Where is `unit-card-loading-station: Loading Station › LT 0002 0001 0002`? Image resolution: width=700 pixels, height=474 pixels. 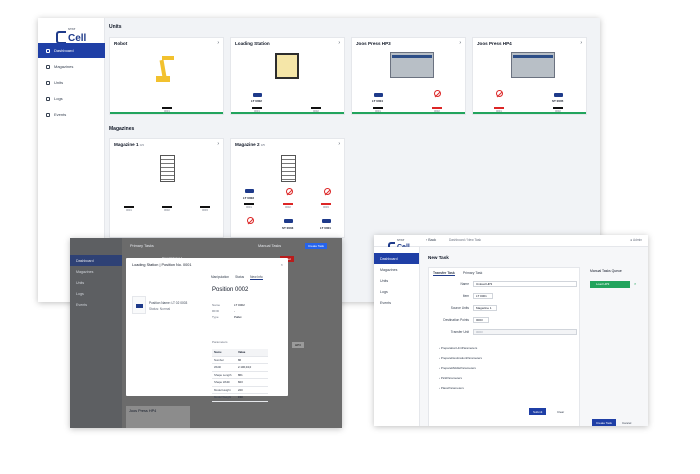 unit-card-loading-station: Loading Station › LT 0002 0001 0002 is located at coordinates (287, 76).